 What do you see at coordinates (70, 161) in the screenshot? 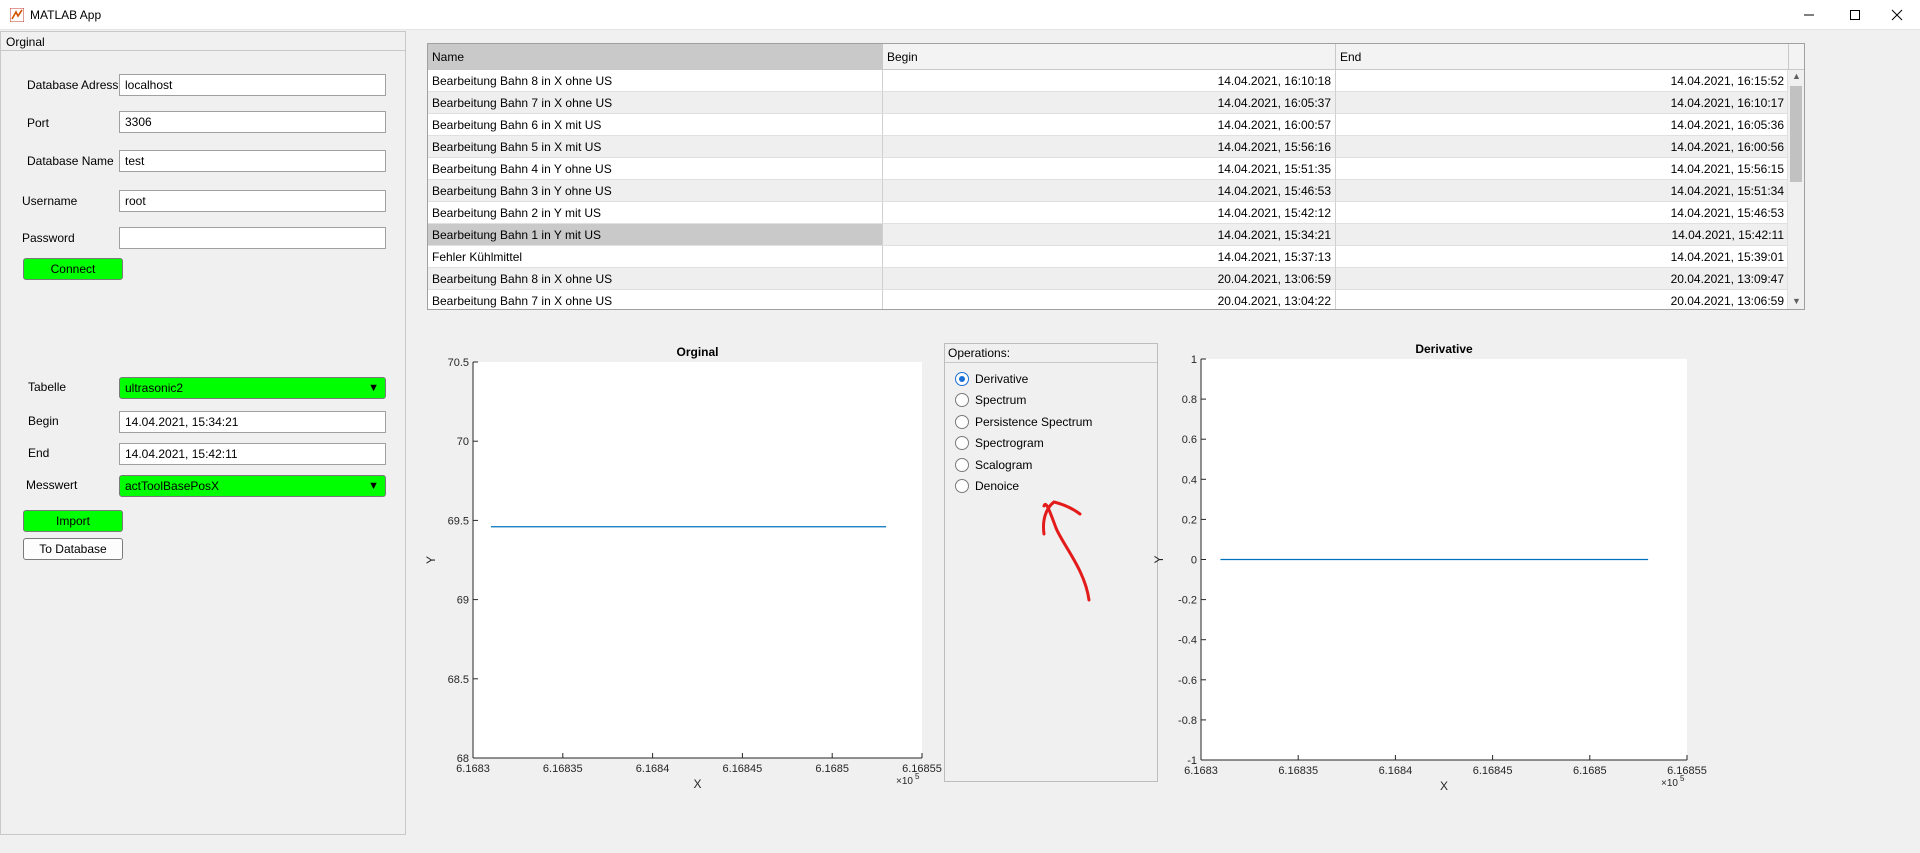
I see `db-name-label: Database Name` at bounding box center [70, 161].